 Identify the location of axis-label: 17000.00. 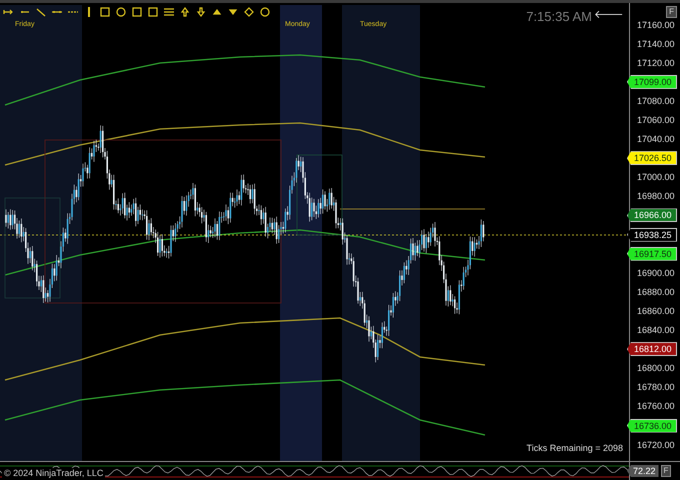
(655, 177).